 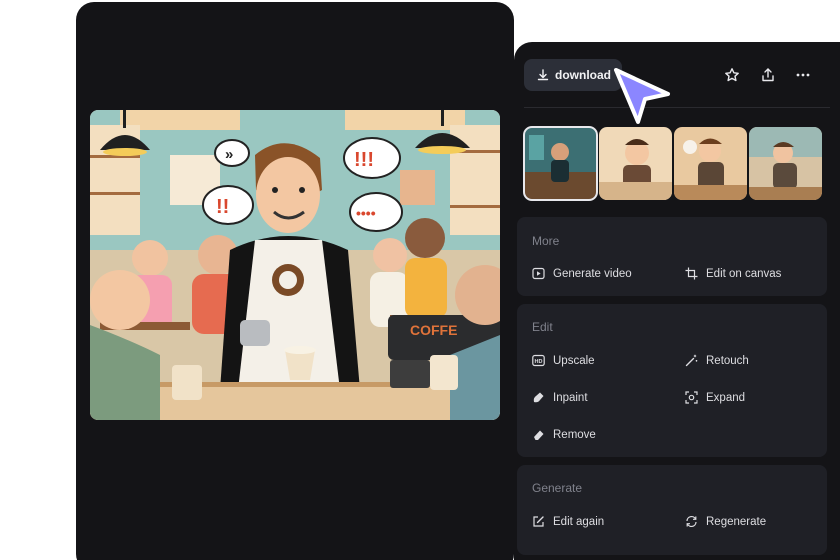 What do you see at coordinates (677, 75) in the screenshot?
I see `toolbar: download` at bounding box center [677, 75].